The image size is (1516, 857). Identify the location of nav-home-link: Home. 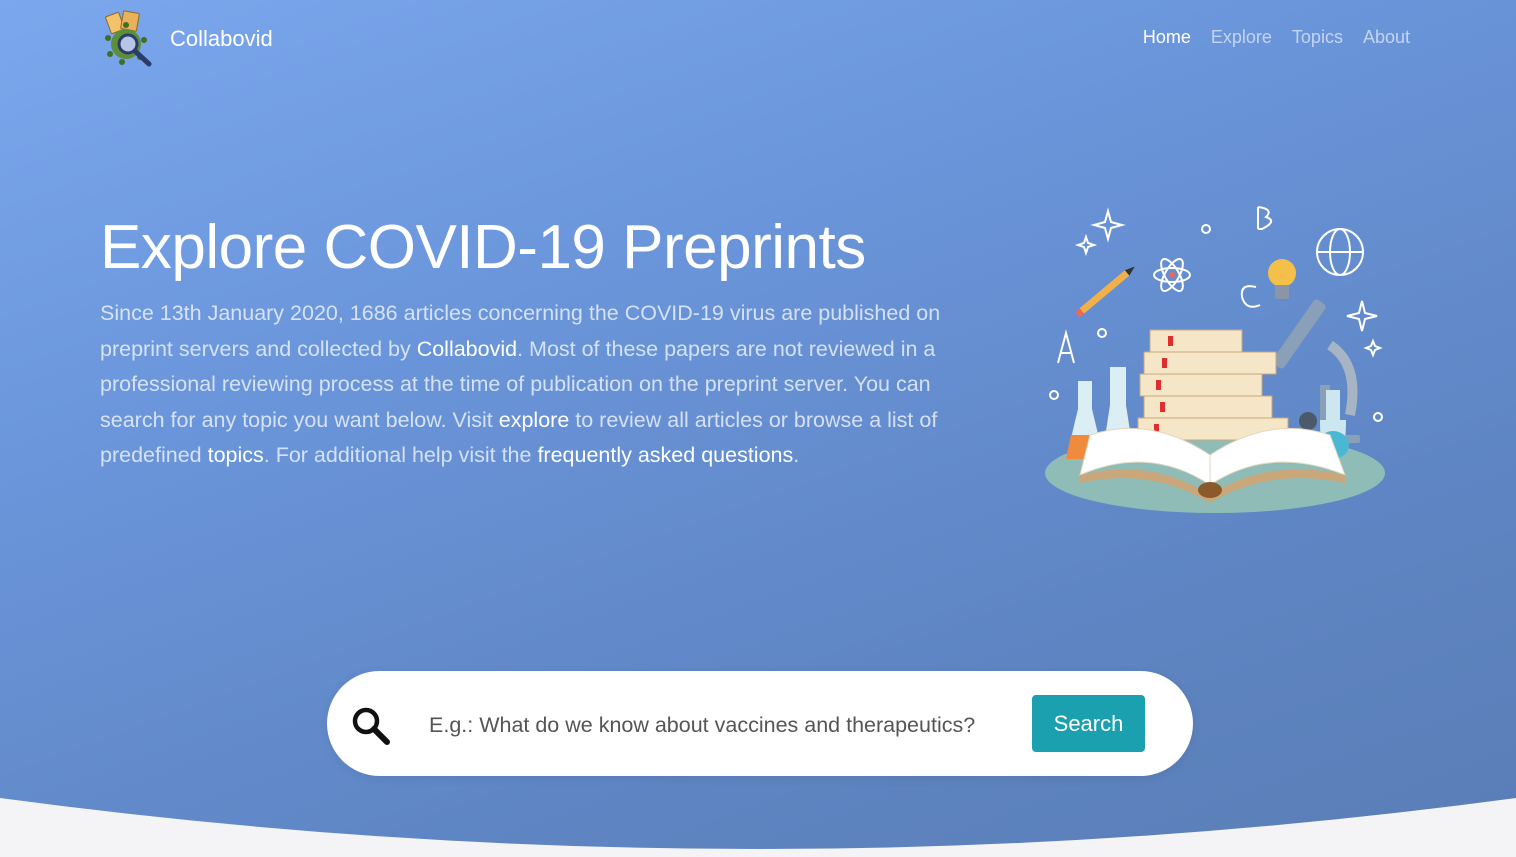
(1167, 37).